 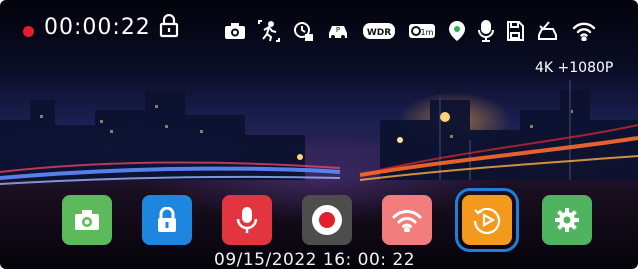 What do you see at coordinates (97, 27) in the screenshot?
I see `recording-timer: 00:00:22` at bounding box center [97, 27].